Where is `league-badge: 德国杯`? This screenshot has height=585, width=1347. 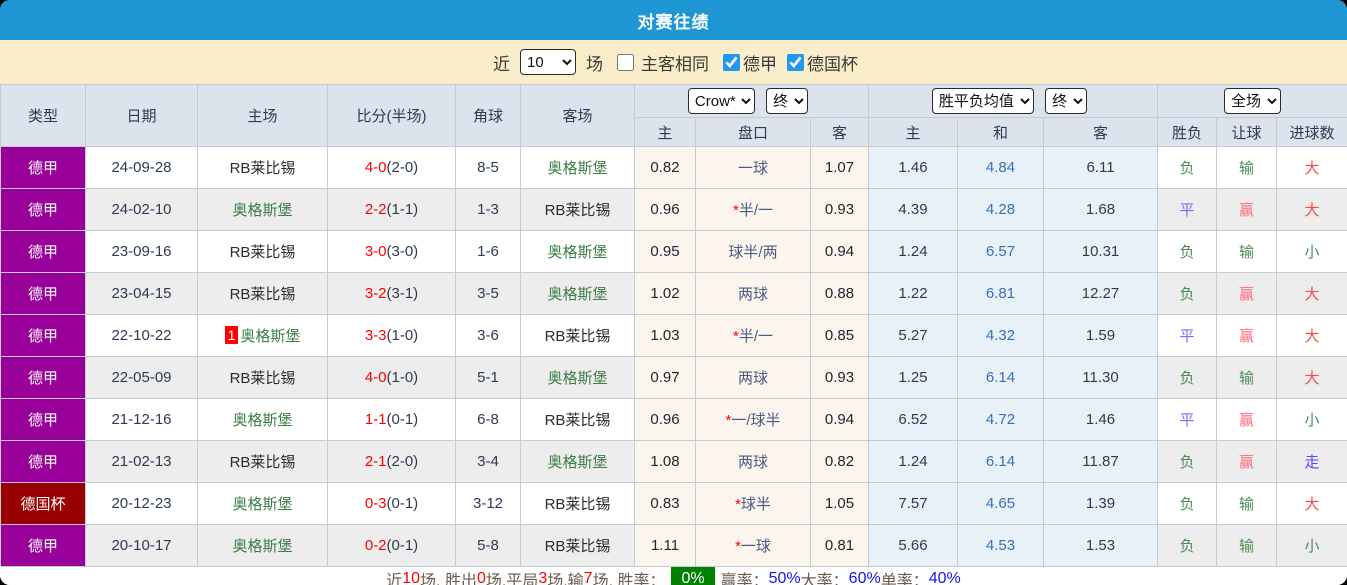 league-badge: 德国杯 is located at coordinates (43, 503).